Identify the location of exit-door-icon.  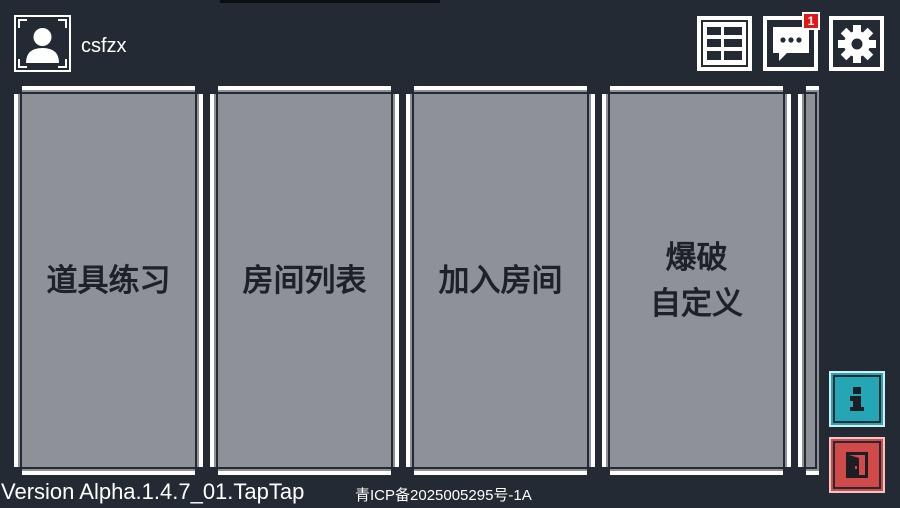
(857, 465).